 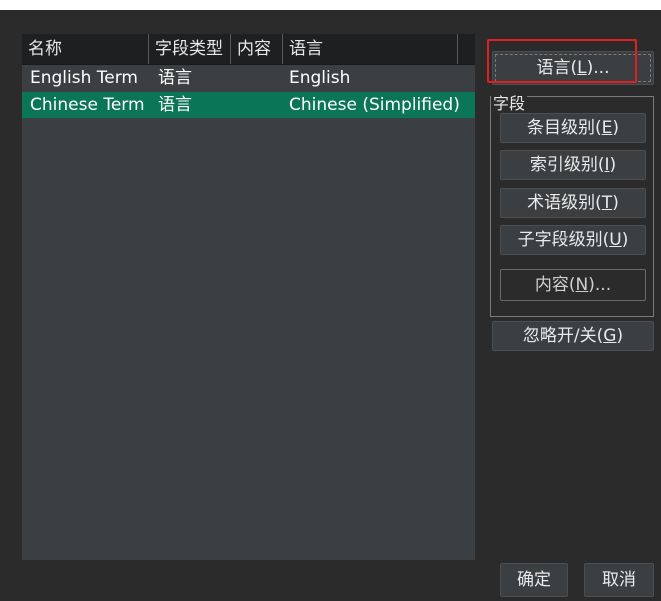 What do you see at coordinates (87, 105) in the screenshot?
I see `cell-name: Chinese Term` at bounding box center [87, 105].